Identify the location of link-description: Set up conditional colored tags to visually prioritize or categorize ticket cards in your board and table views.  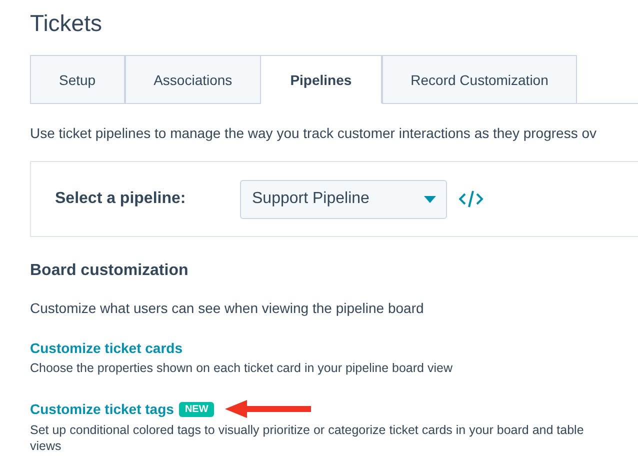
(307, 438).